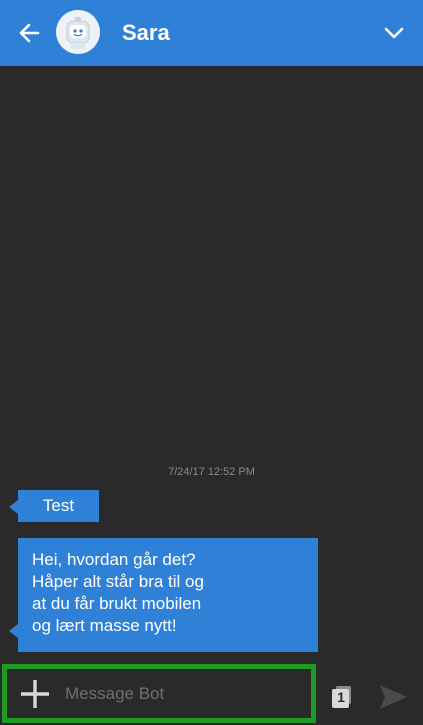 This screenshot has width=423, height=725. I want to click on send-button, so click(393, 697).